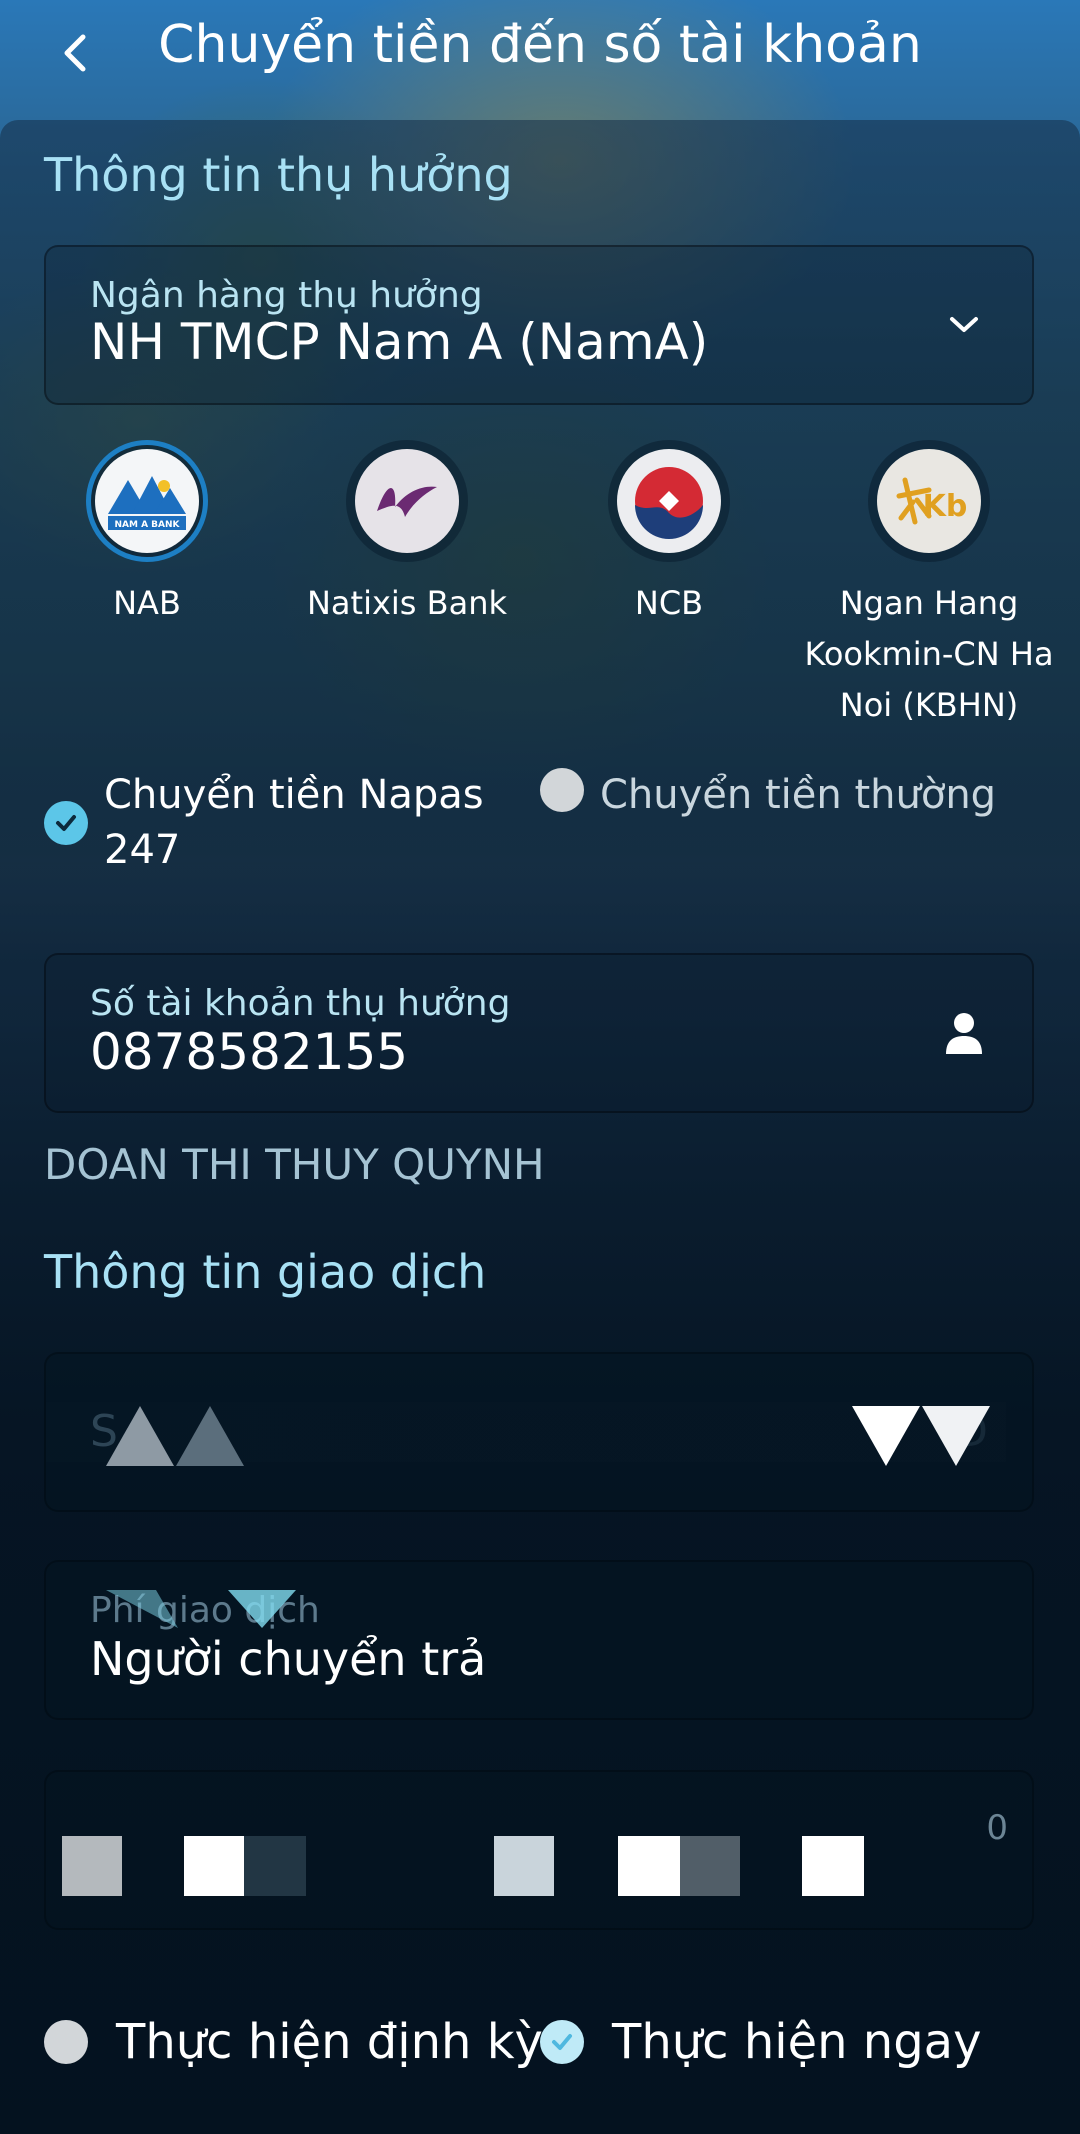  What do you see at coordinates (294, 822) in the screenshot?
I see `radio-label-napas: Chuyển tiền Napas 247` at bounding box center [294, 822].